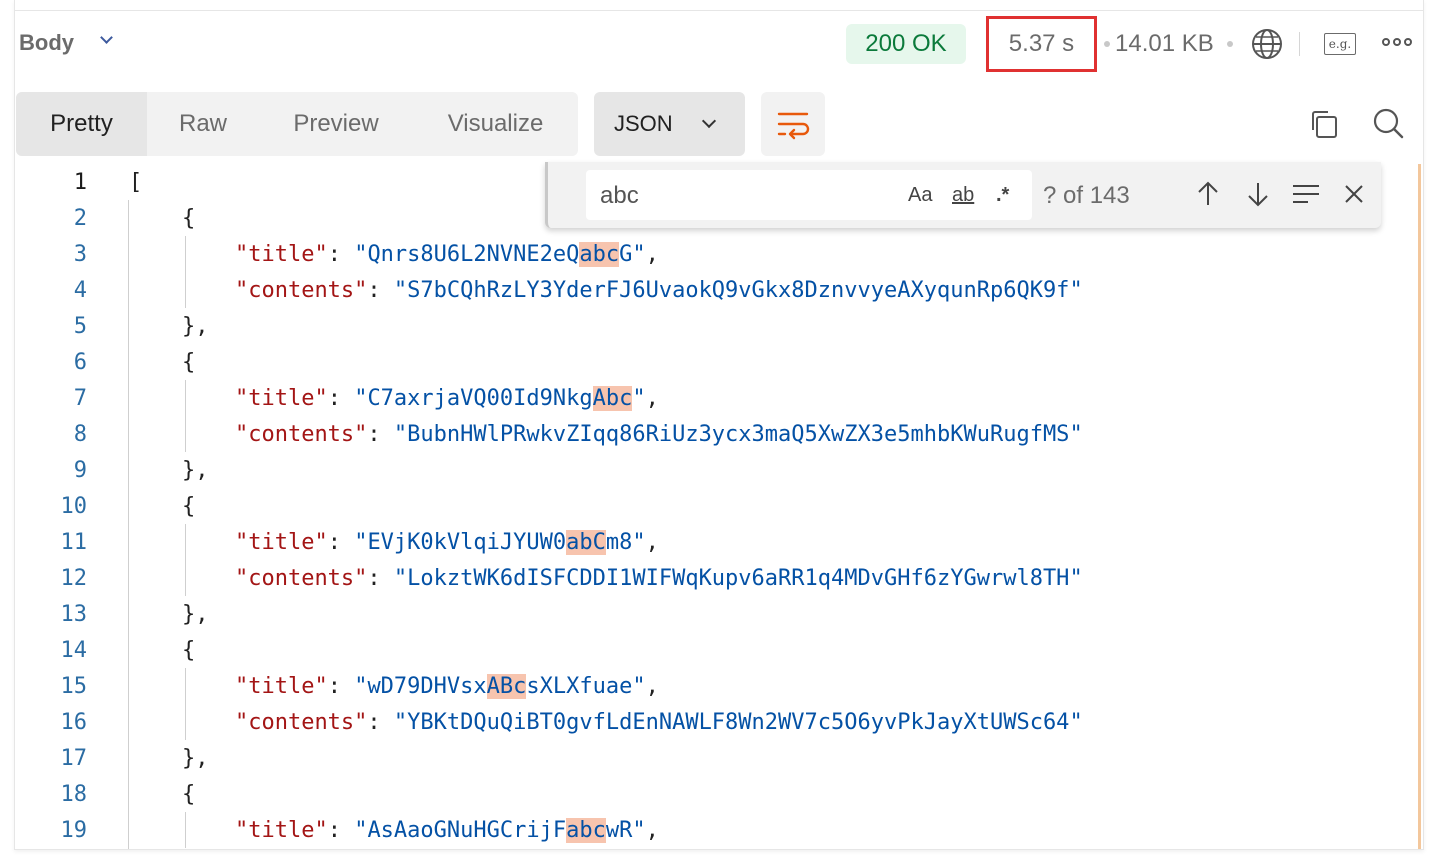 Image resolution: width=1438 pixels, height=862 pixels. Describe the element at coordinates (74, 650) in the screenshot. I see `line-number: 14` at that location.